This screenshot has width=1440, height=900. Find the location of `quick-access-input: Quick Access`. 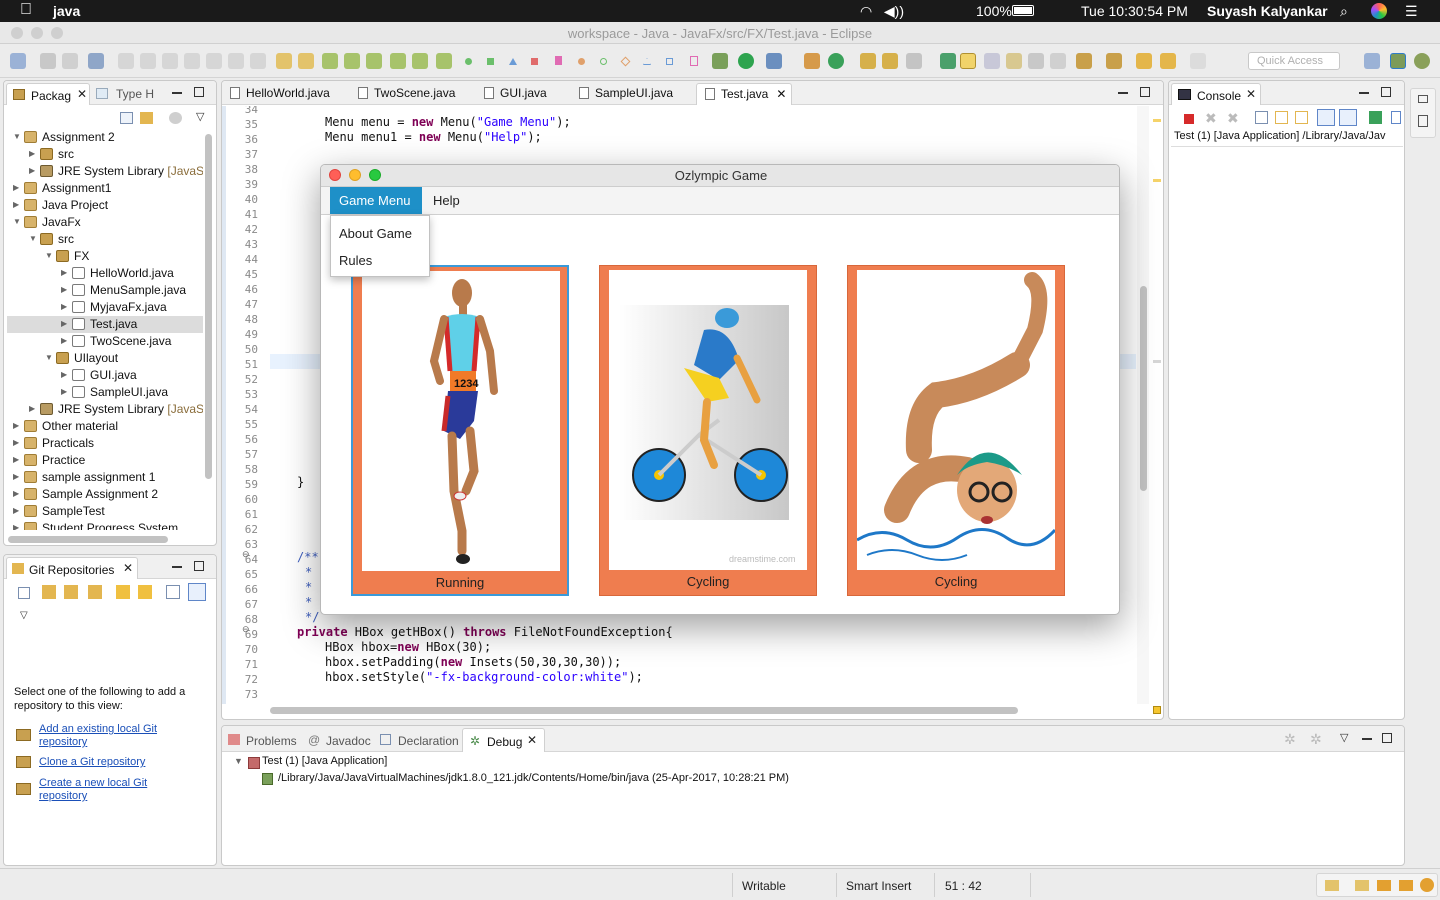

quick-access-input: Quick Access is located at coordinates (1294, 61).